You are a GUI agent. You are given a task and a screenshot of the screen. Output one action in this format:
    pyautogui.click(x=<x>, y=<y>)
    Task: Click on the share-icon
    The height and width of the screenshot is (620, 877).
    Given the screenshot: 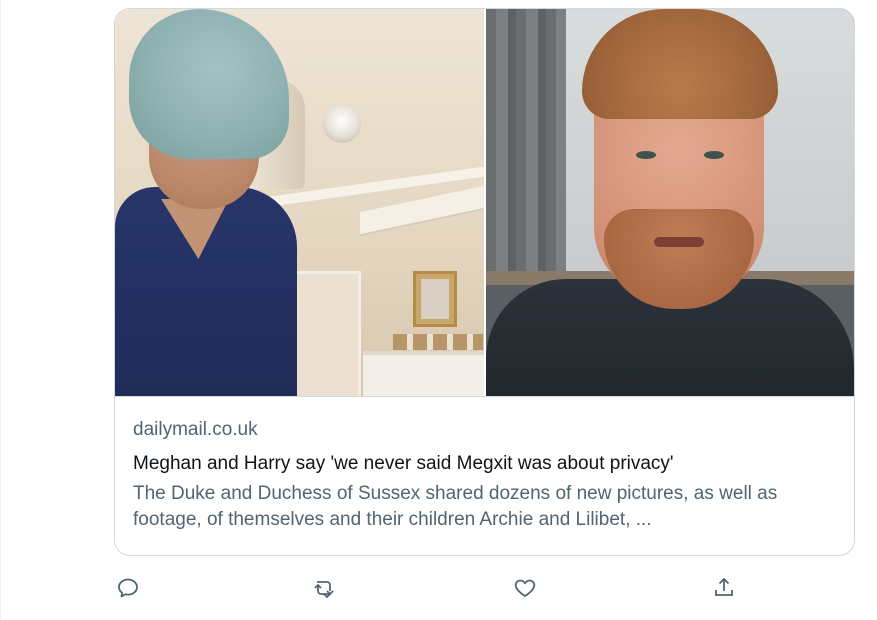 What is the action you would take?
    pyautogui.click(x=724, y=586)
    